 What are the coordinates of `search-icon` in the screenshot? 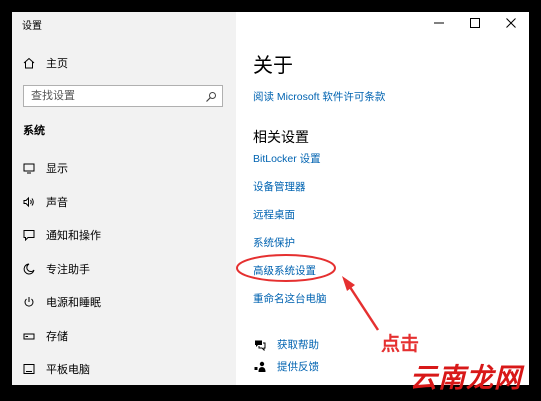 It's located at (211, 96).